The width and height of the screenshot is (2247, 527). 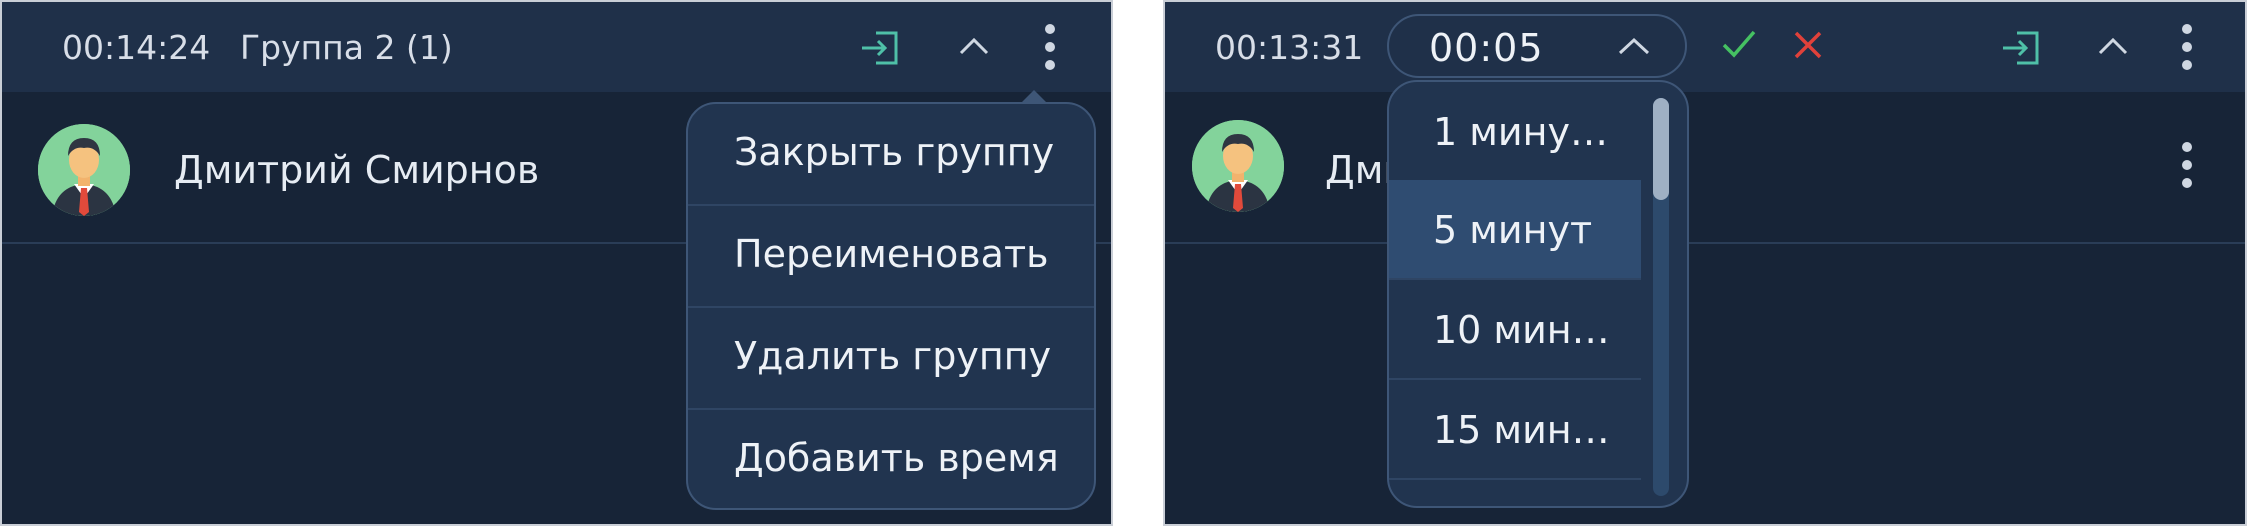 I want to click on menu-item-label: Закрыть группу, so click(x=894, y=152).